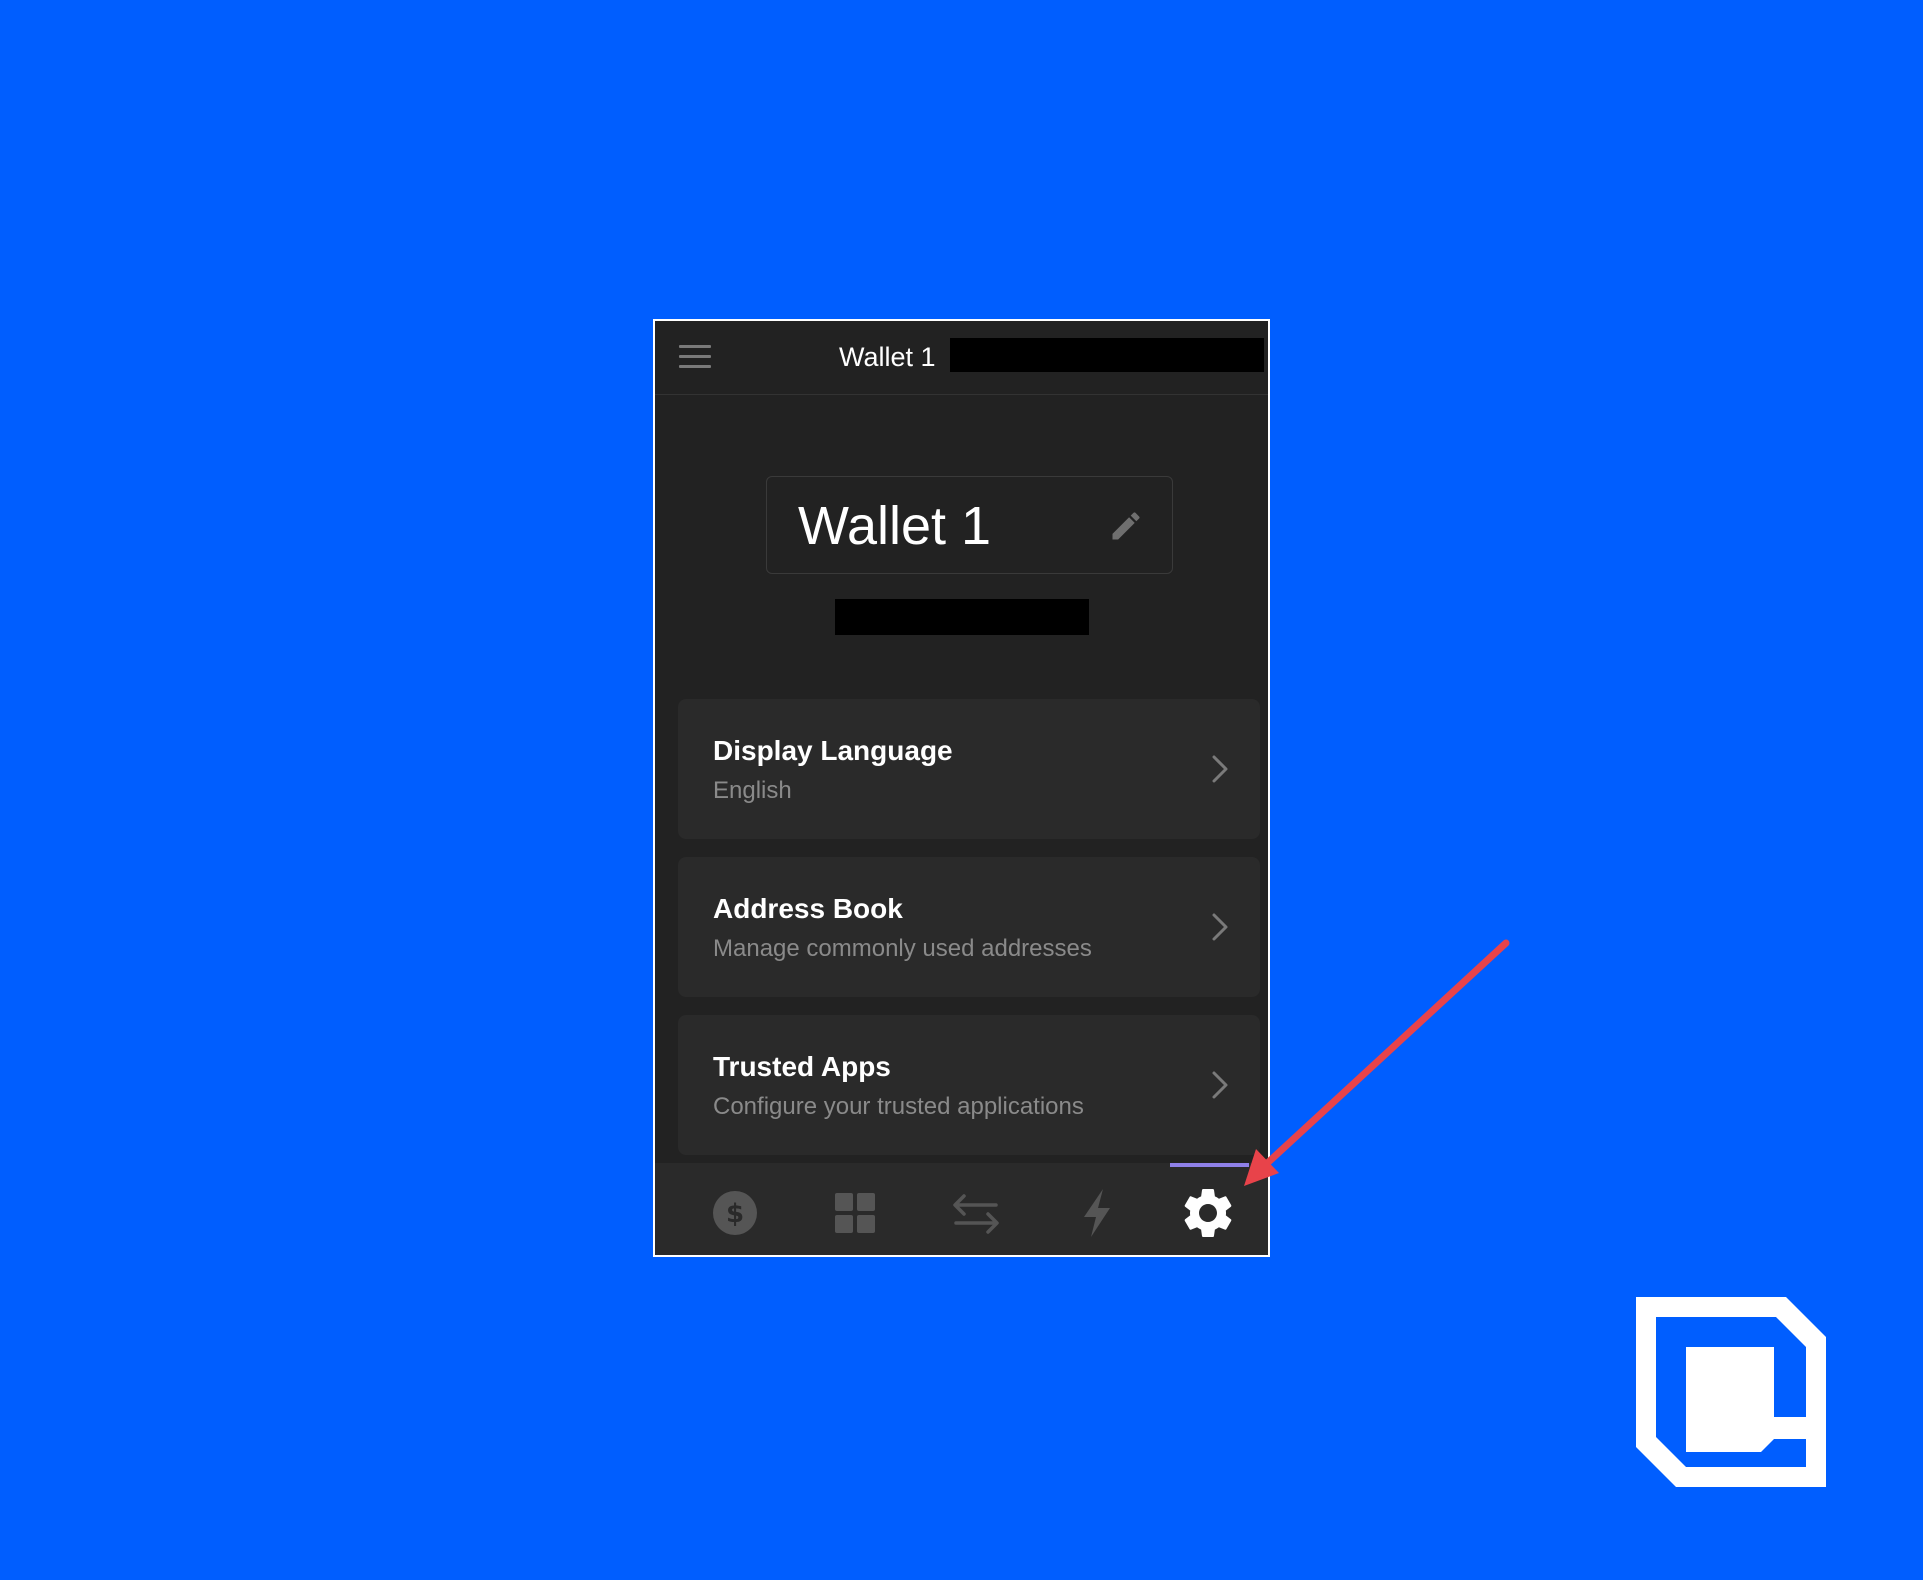 This screenshot has height=1580, width=1923. Describe the element at coordinates (895, 526) in the screenshot. I see `wallet-name: Wallet 1` at that location.